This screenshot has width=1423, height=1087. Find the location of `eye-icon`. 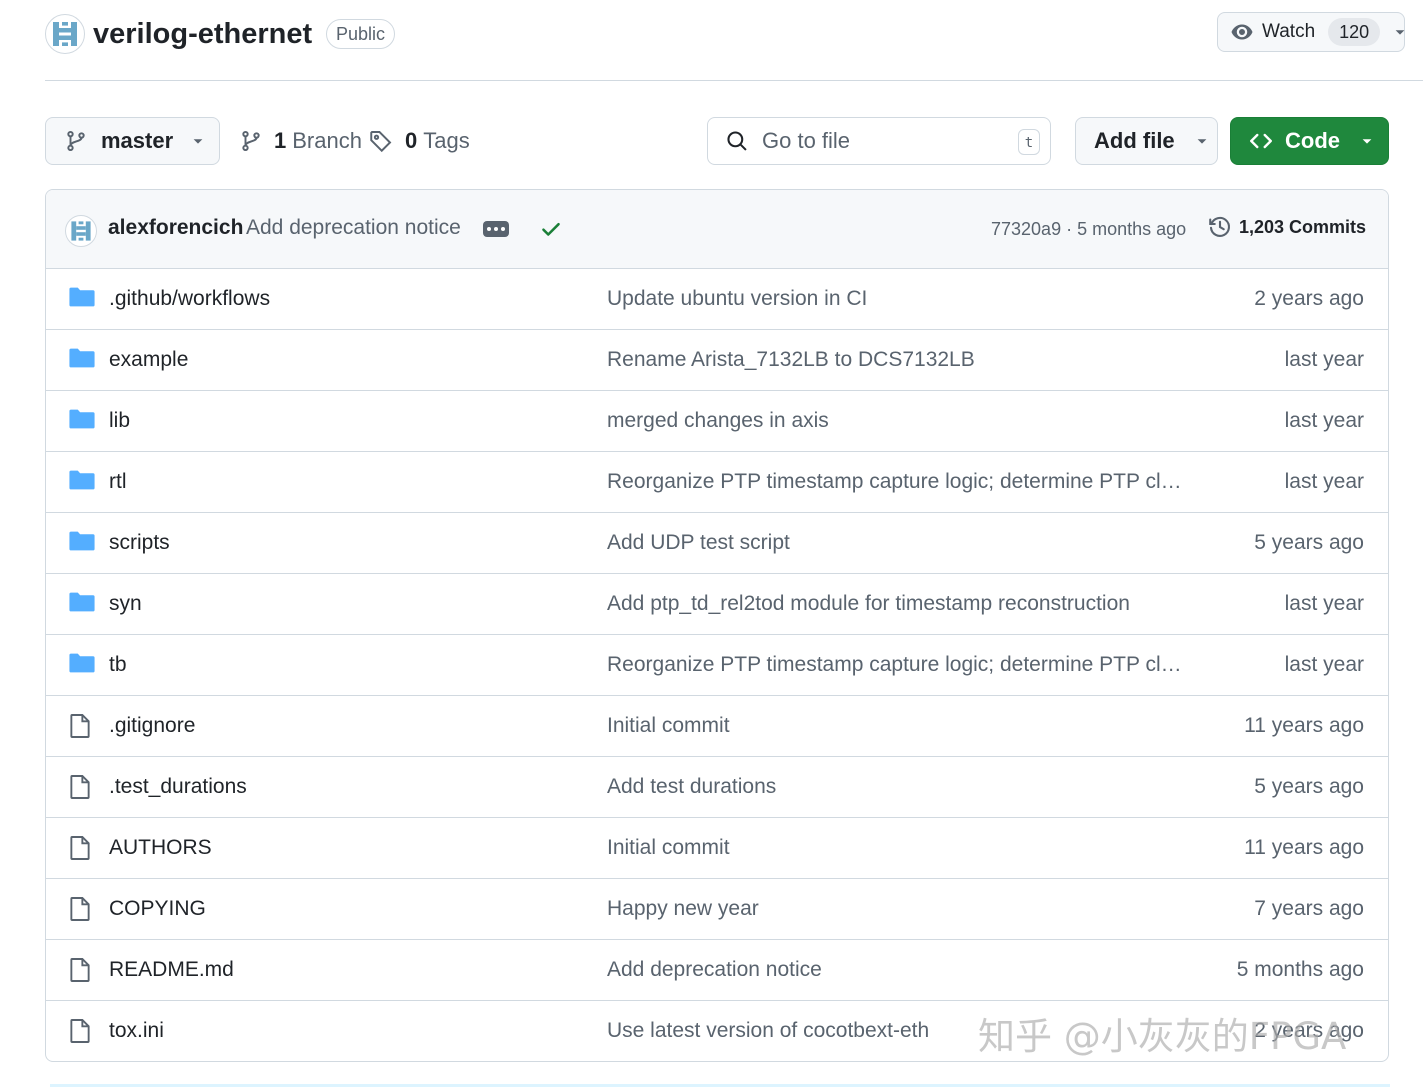

eye-icon is located at coordinates (1242, 32).